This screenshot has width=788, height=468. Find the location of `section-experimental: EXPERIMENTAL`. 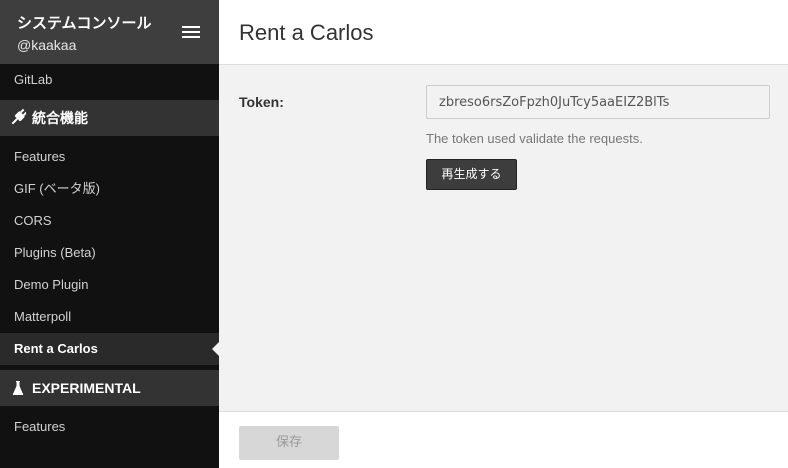

section-experimental: EXPERIMENTAL is located at coordinates (109, 388).